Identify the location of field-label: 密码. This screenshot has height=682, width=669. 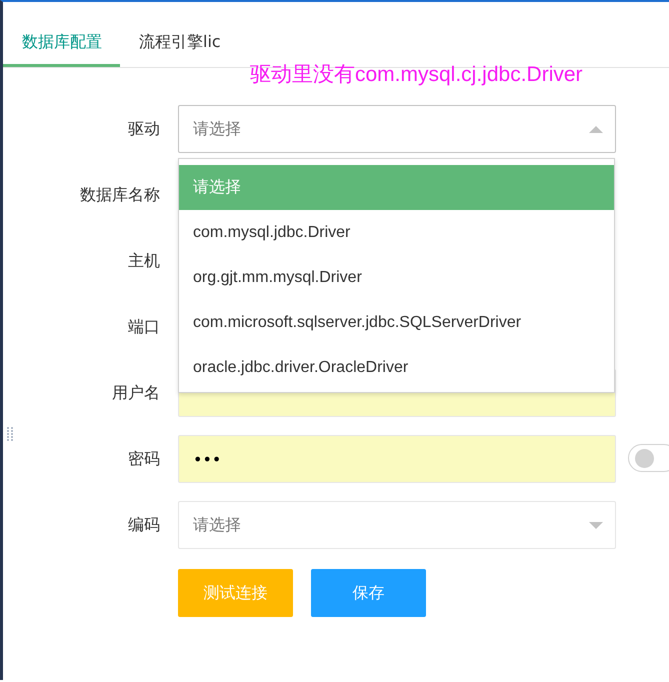
(144, 459).